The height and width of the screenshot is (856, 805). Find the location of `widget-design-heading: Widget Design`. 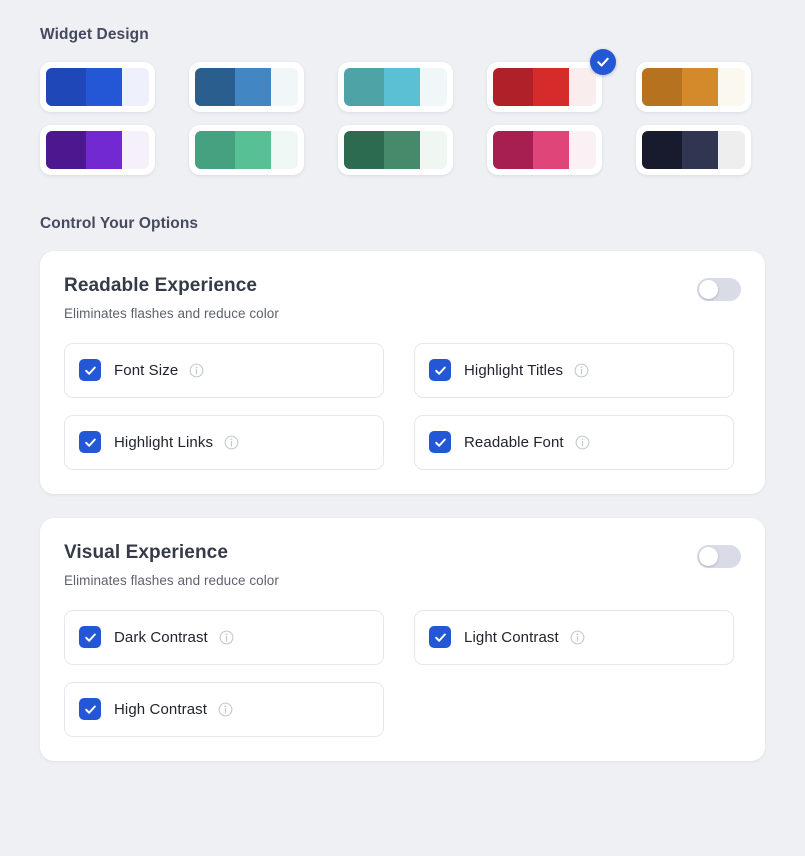

widget-design-heading: Widget Design is located at coordinates (94, 34).